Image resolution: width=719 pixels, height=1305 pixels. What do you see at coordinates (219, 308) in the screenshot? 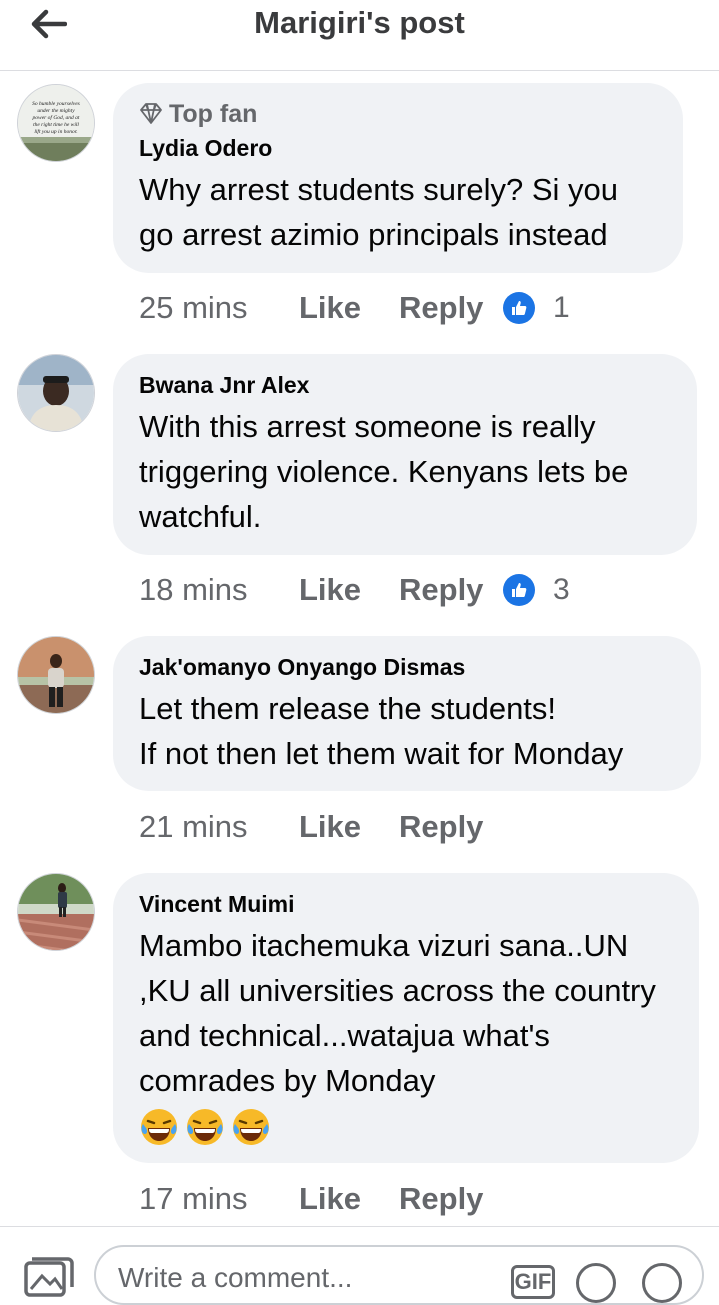
I see `comment-time: 25 mins` at bounding box center [219, 308].